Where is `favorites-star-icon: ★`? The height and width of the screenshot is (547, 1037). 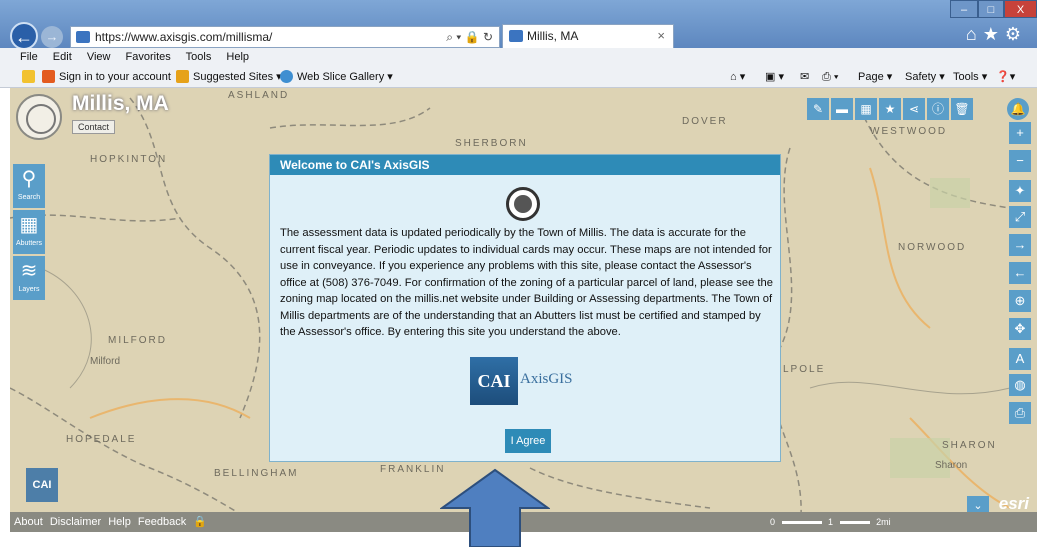
favorites-star-icon: ★ is located at coordinates (994, 34).